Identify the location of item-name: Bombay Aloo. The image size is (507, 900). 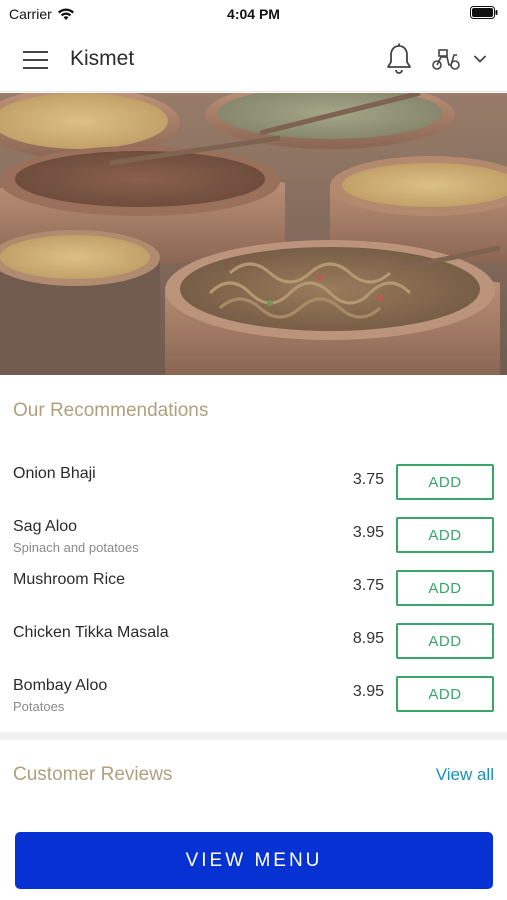
(60, 685).